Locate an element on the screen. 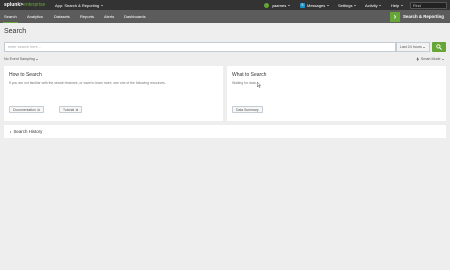 The height and width of the screenshot is (270, 450). splunk-logo: splunk> enterprise is located at coordinates (24, 5).